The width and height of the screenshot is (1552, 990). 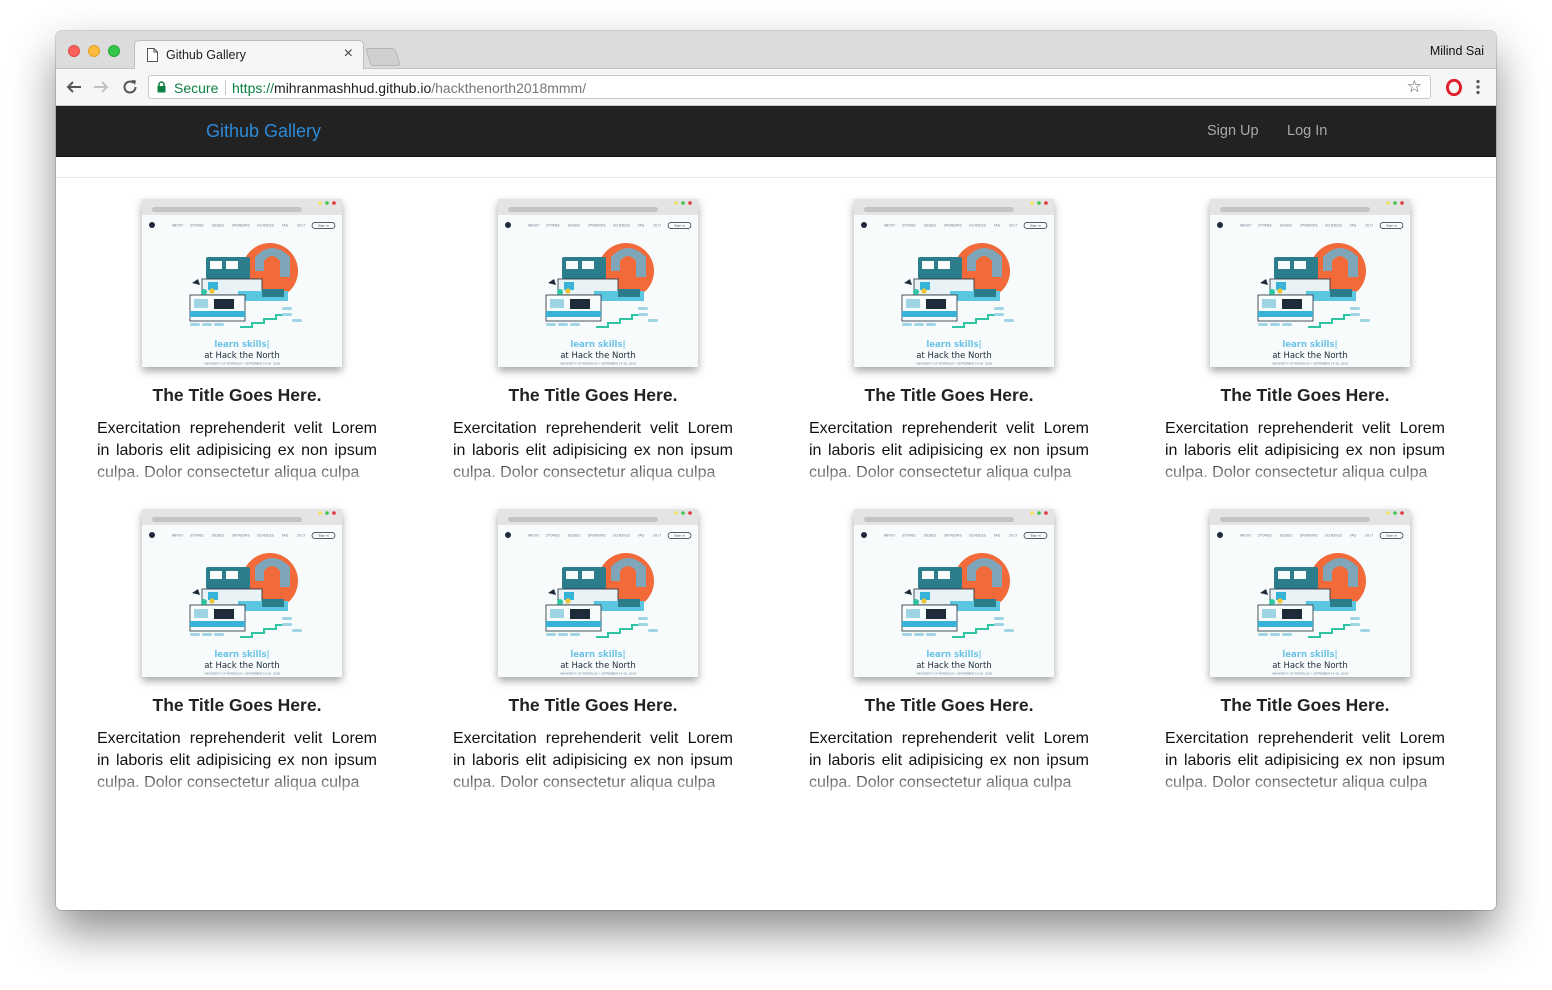 What do you see at coordinates (776, 131) in the screenshot?
I see `site-navbar: Github Gallery Sign Up Log In` at bounding box center [776, 131].